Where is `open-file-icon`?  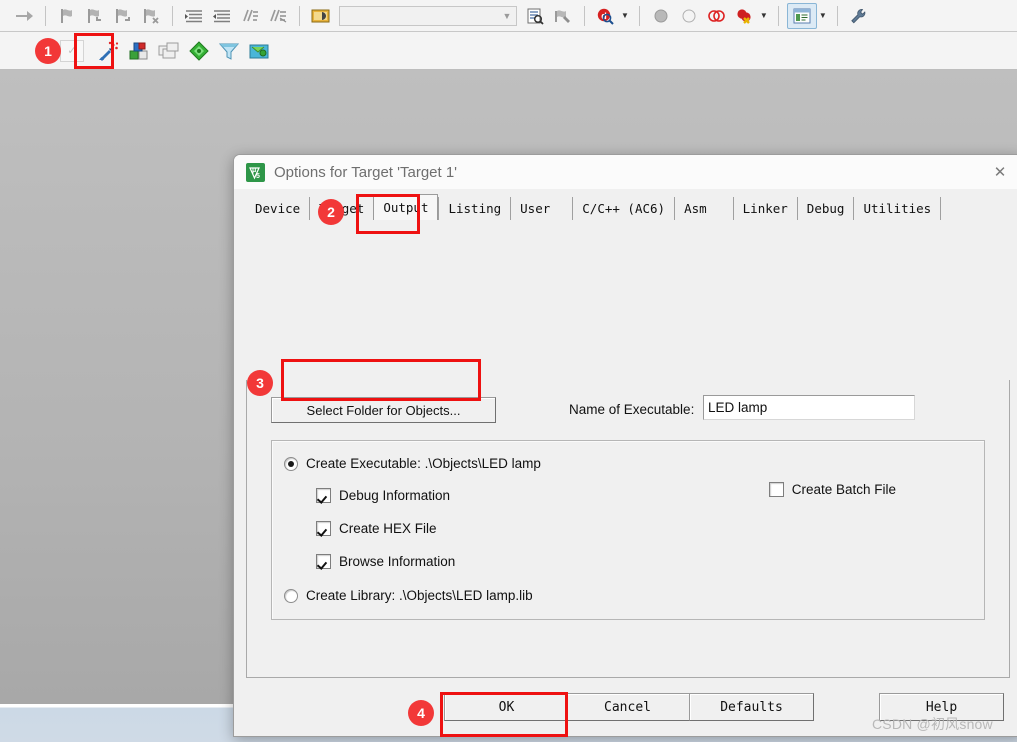
open-file-icon is located at coordinates (321, 16).